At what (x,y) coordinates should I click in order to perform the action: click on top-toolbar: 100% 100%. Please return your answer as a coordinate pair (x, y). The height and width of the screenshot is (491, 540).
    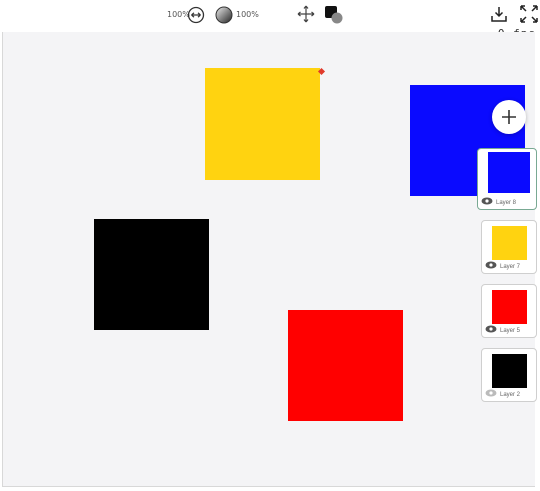
    Looking at the image, I should click on (270, 20).